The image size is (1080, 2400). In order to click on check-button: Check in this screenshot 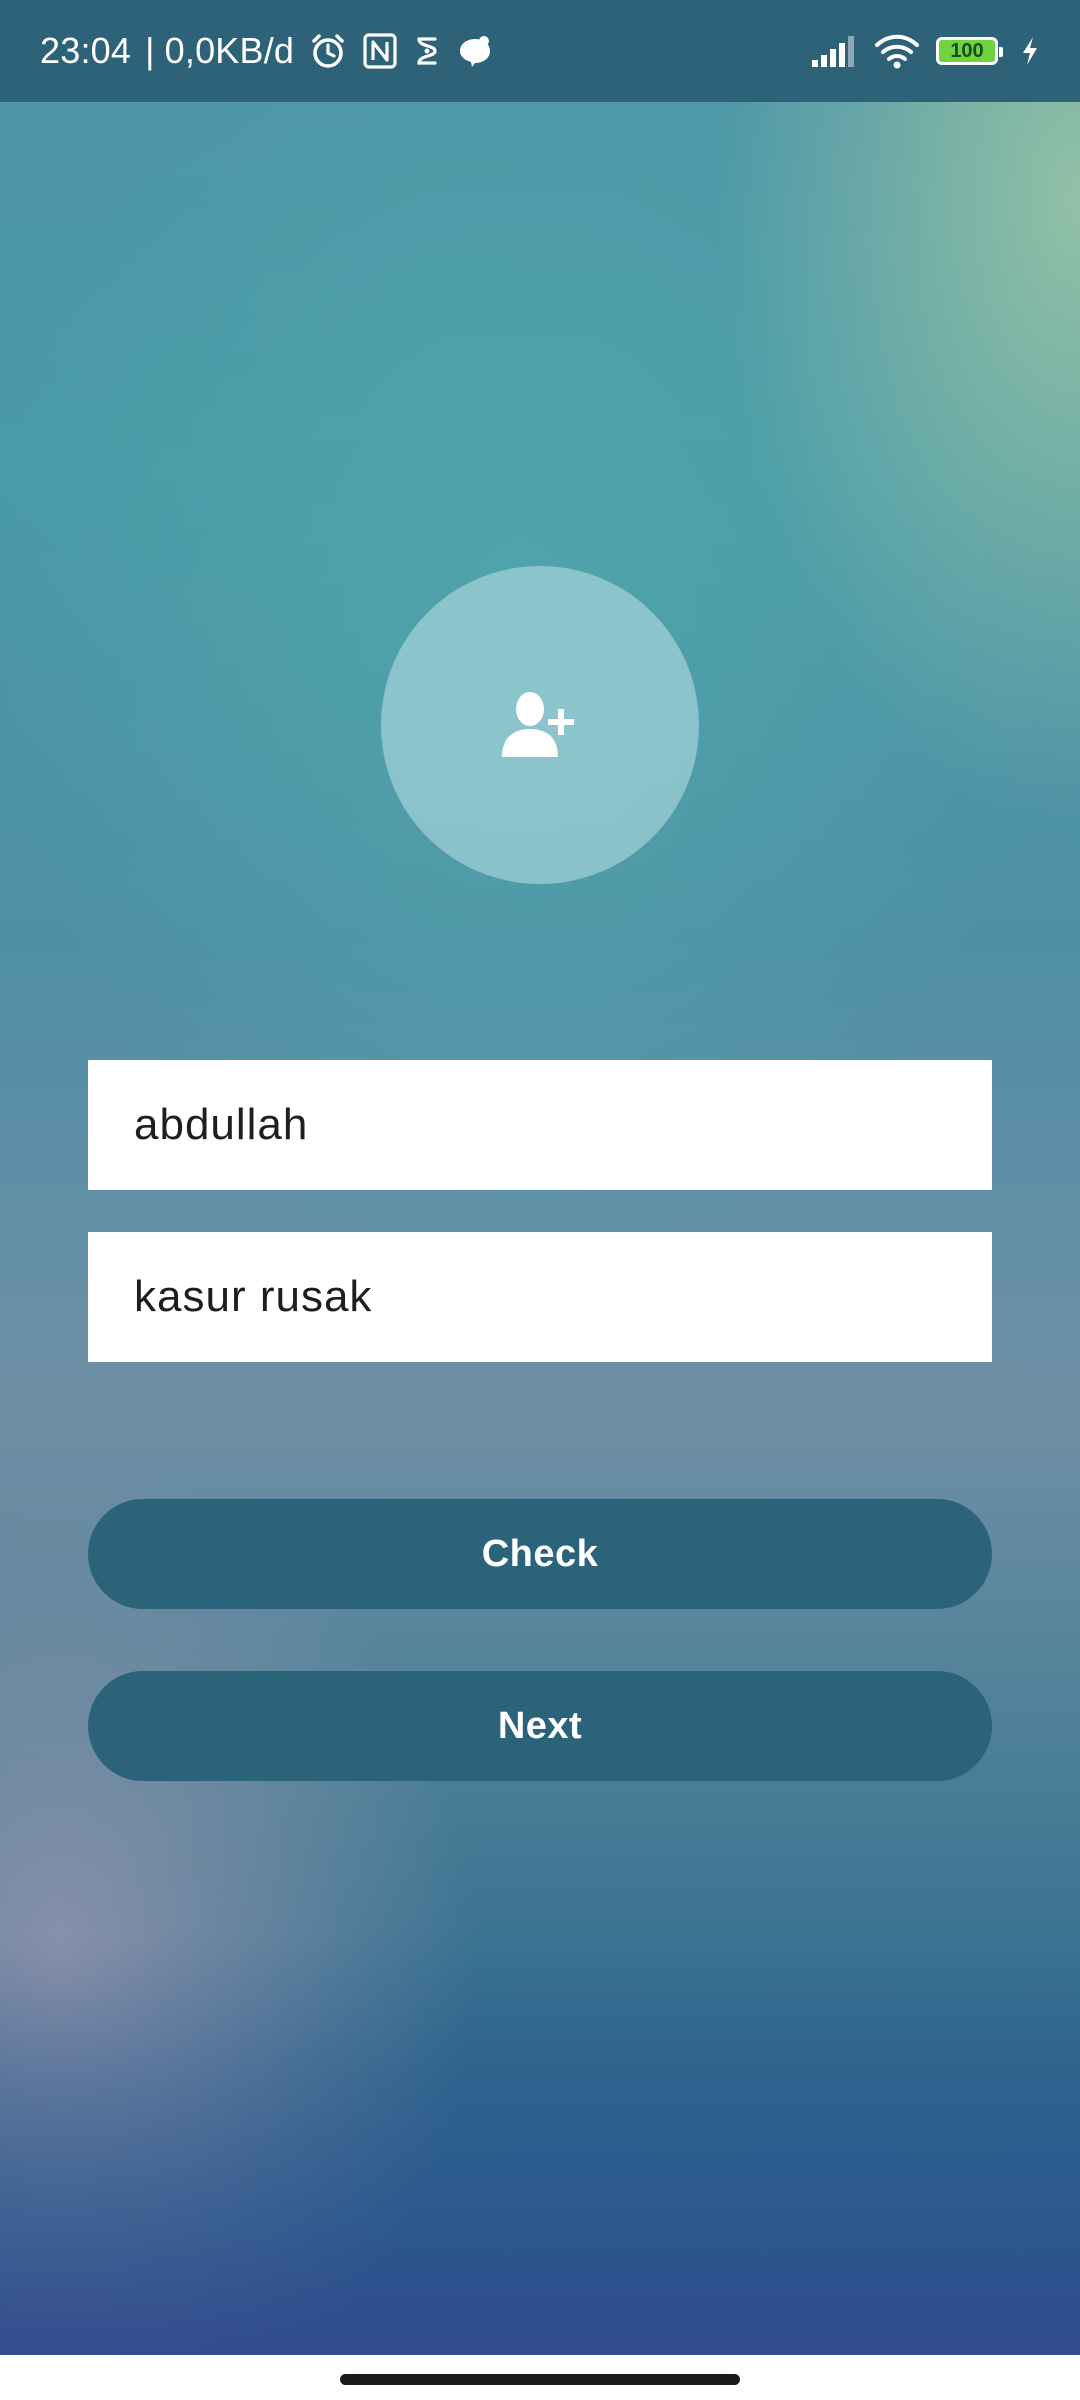, I will do `click(540, 1554)`.